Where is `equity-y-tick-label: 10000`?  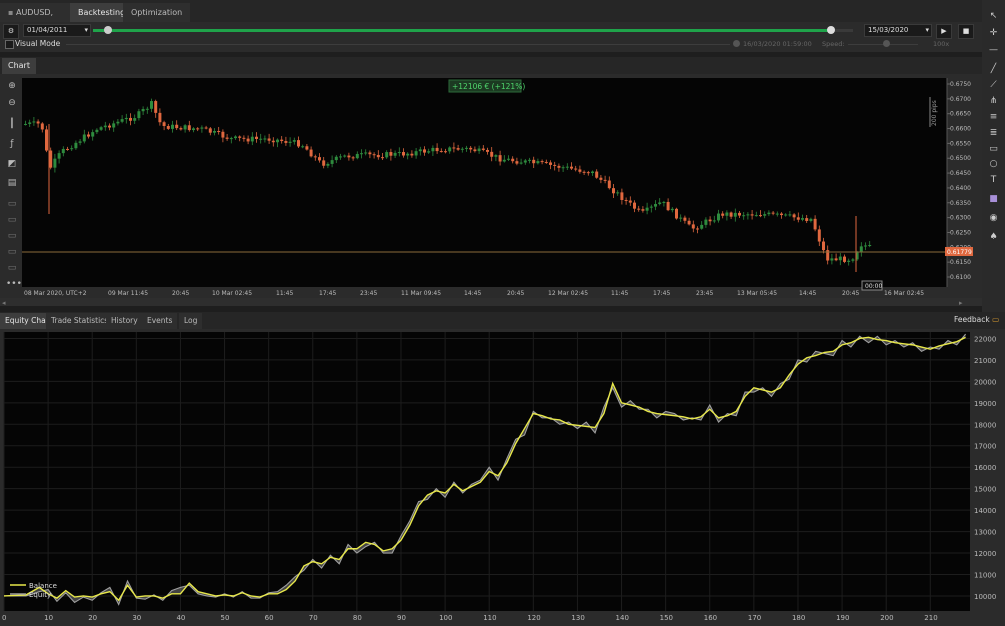
equity-y-tick-label: 10000 is located at coordinates (985, 597).